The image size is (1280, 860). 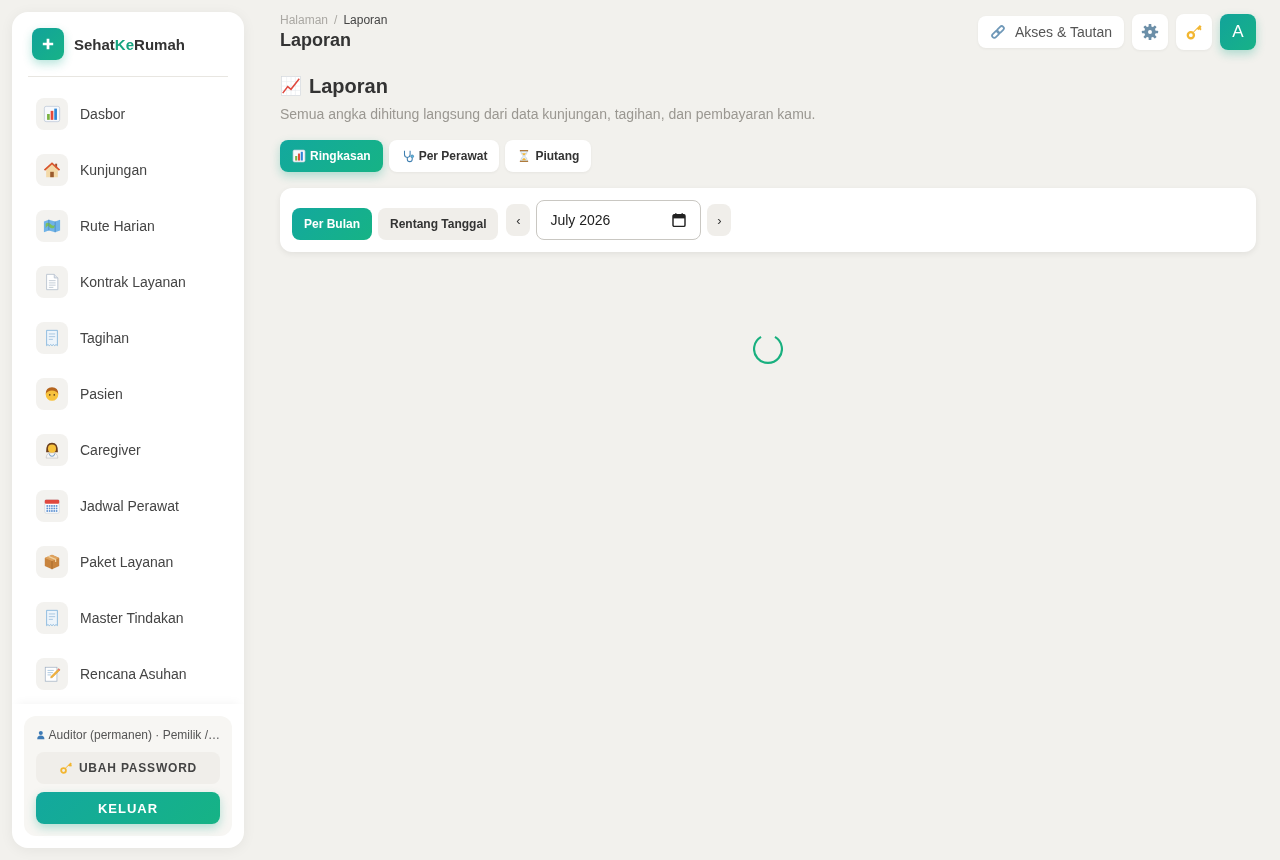 I want to click on page-header-title: Laporan, so click(x=316, y=40).